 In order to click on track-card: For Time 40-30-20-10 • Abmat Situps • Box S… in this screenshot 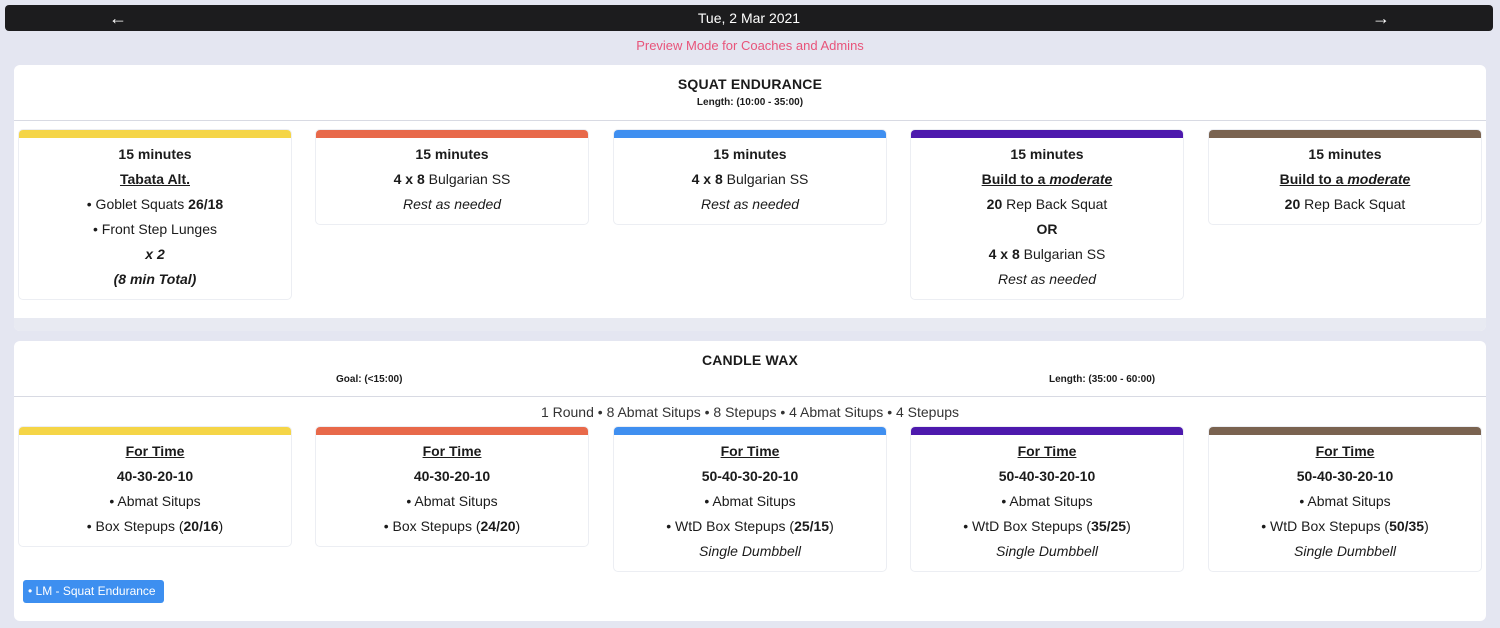, I will do `click(155, 486)`.